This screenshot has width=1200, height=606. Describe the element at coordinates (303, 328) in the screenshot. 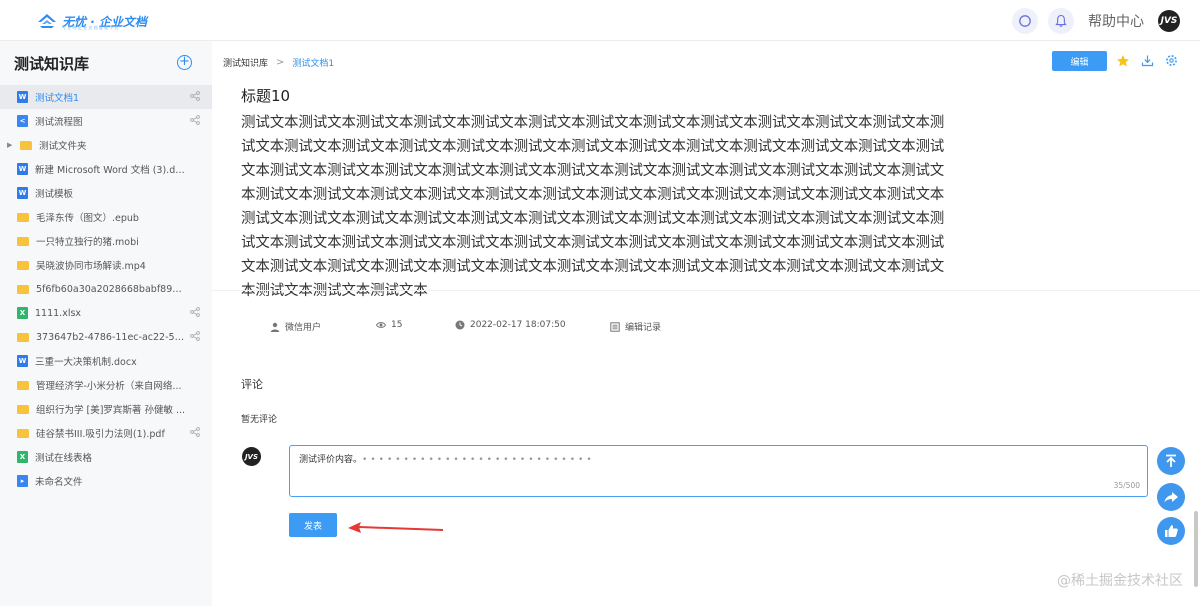

I see `author-name: 微信用户` at that location.